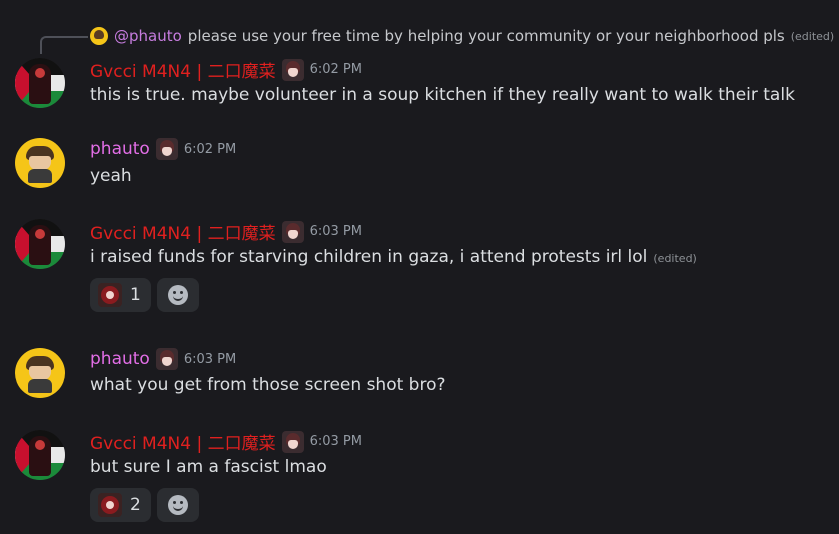 This screenshot has width=839, height=534. I want to click on reply-mention: @phauto, so click(148, 36).